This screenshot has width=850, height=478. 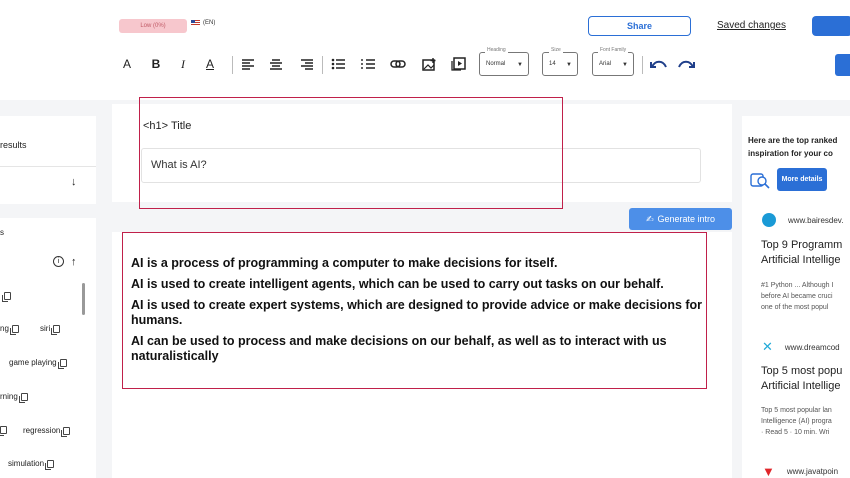 What do you see at coordinates (805, 253) in the screenshot?
I see `result-title: Top 9 Programm Artificial Intellige` at bounding box center [805, 253].